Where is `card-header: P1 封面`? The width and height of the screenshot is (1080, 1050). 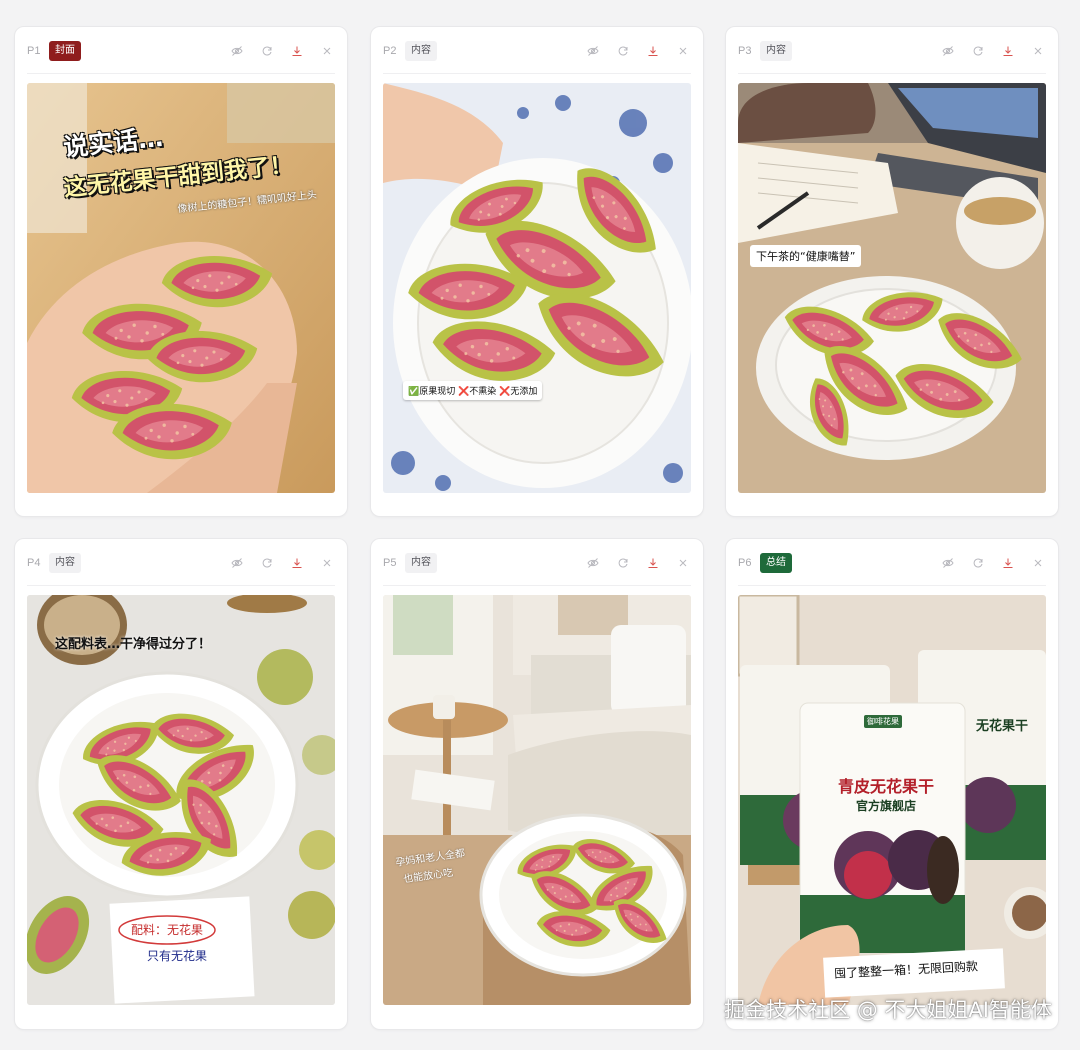
card-header: P1 封面 is located at coordinates (181, 51).